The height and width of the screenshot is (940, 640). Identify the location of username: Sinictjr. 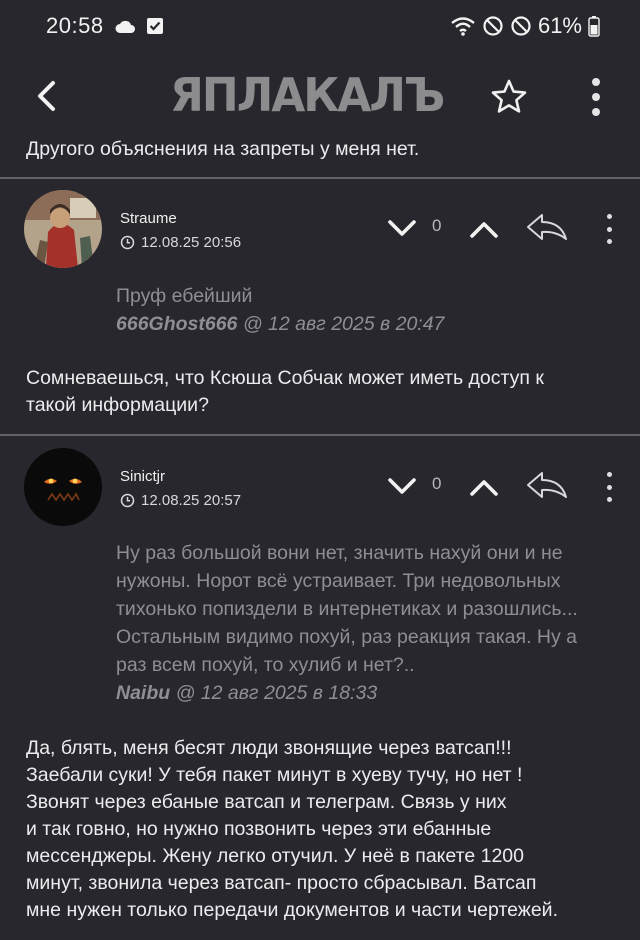
(142, 476).